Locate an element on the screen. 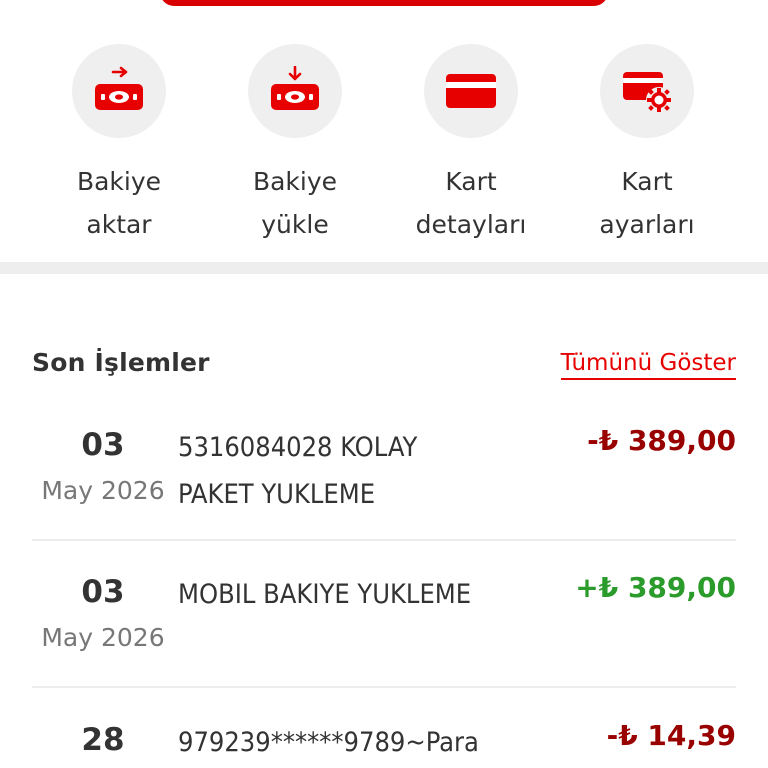 This screenshot has width=768, height=768. action-label: Bakiye aktar is located at coordinates (119, 203).